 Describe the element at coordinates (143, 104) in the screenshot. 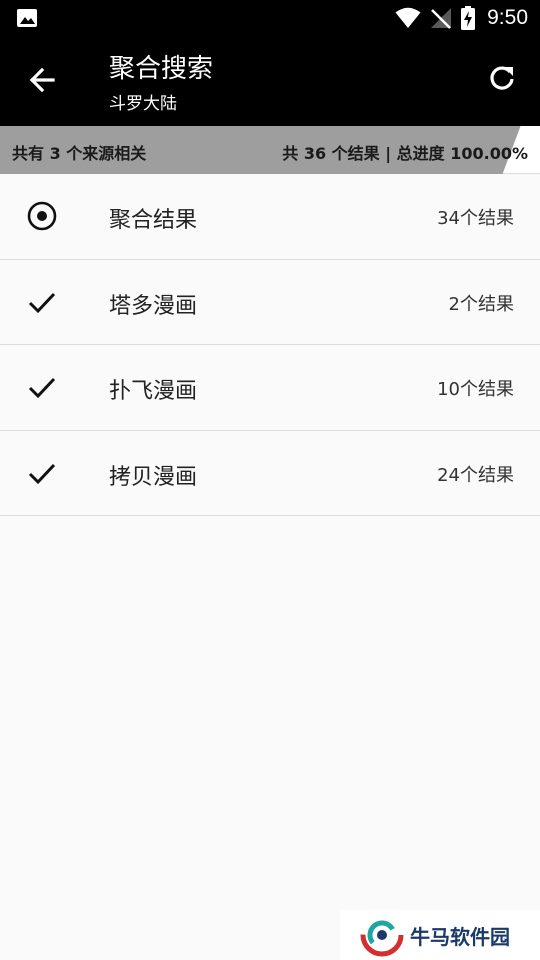

I see `page-subtitle: 斗罗大陆` at that location.